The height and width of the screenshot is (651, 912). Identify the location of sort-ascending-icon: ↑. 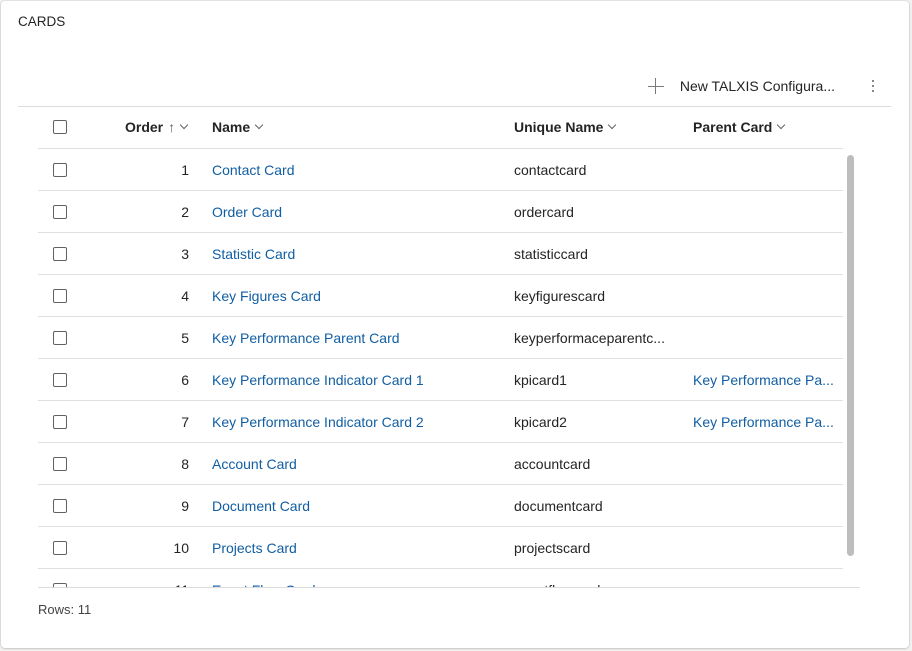
(172, 127).